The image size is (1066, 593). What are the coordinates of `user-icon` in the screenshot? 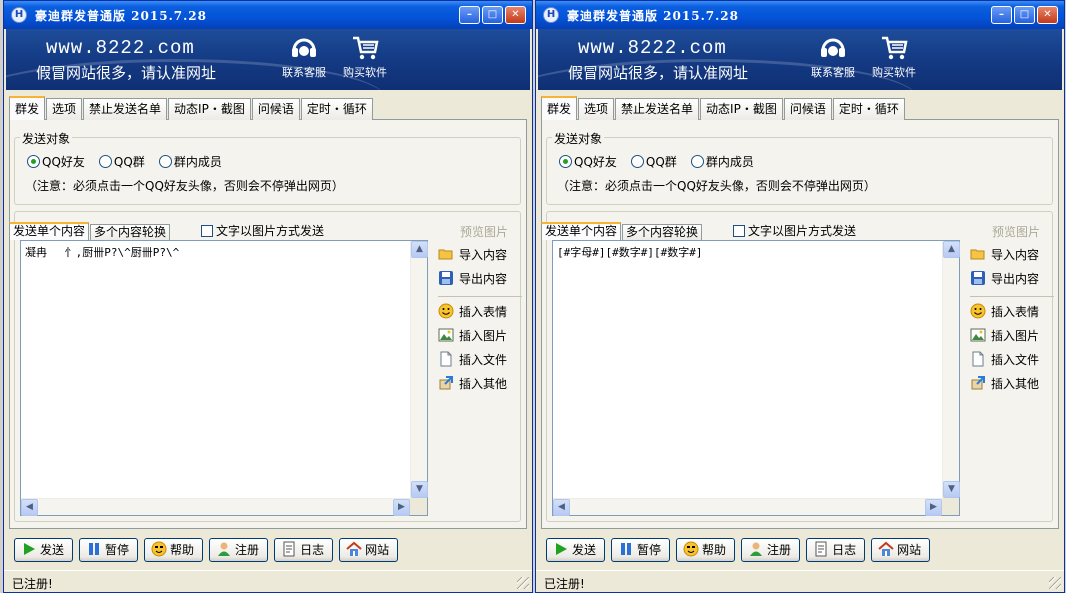 It's located at (224, 549).